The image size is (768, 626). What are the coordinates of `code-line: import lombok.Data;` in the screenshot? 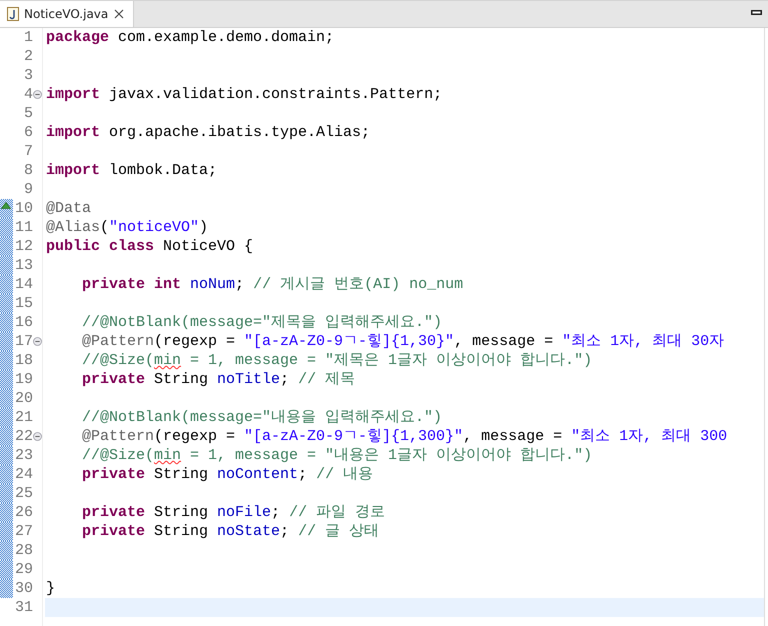 It's located at (131, 170).